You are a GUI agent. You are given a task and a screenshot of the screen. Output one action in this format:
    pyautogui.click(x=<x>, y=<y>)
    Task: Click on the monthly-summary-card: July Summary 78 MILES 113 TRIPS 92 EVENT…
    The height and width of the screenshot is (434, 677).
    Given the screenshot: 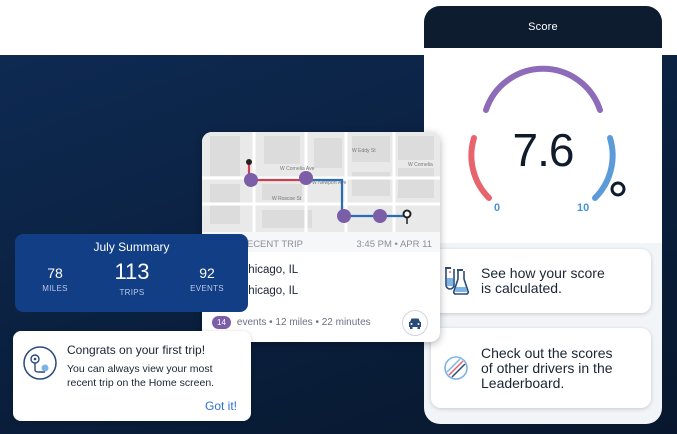 What is the action you would take?
    pyautogui.click(x=131, y=273)
    